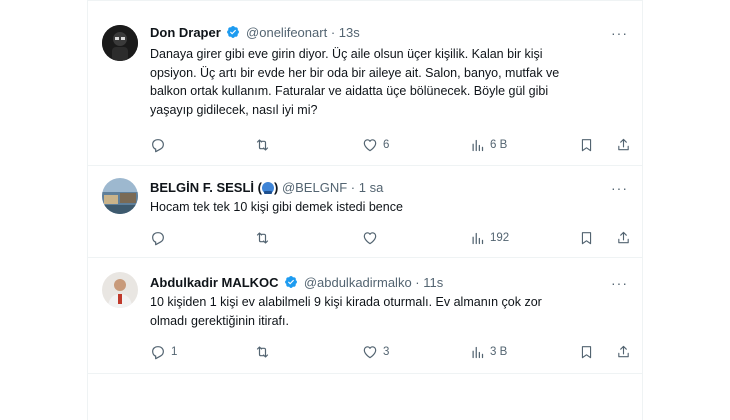  What do you see at coordinates (358, 282) in the screenshot?
I see `handle: @abdulkadirmalko` at bounding box center [358, 282].